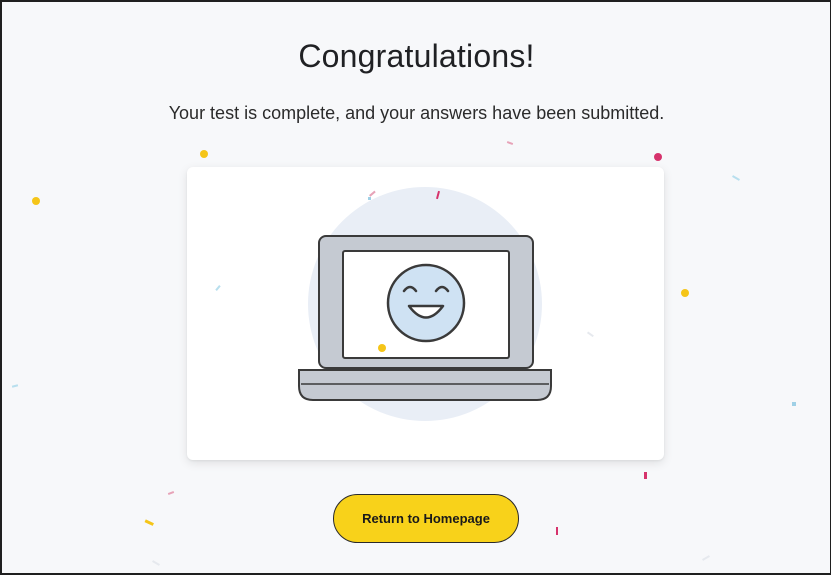 This screenshot has height=575, width=831. I want to click on smiley-face, so click(426, 303).